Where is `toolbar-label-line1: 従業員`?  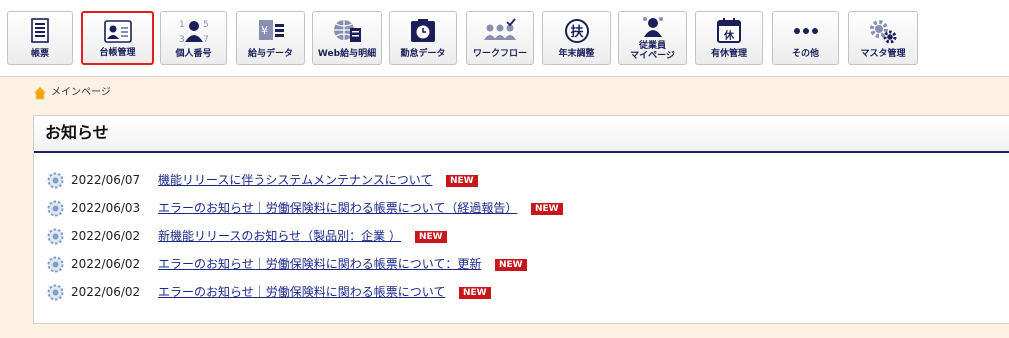 toolbar-label-line1: 従業員 is located at coordinates (652, 46).